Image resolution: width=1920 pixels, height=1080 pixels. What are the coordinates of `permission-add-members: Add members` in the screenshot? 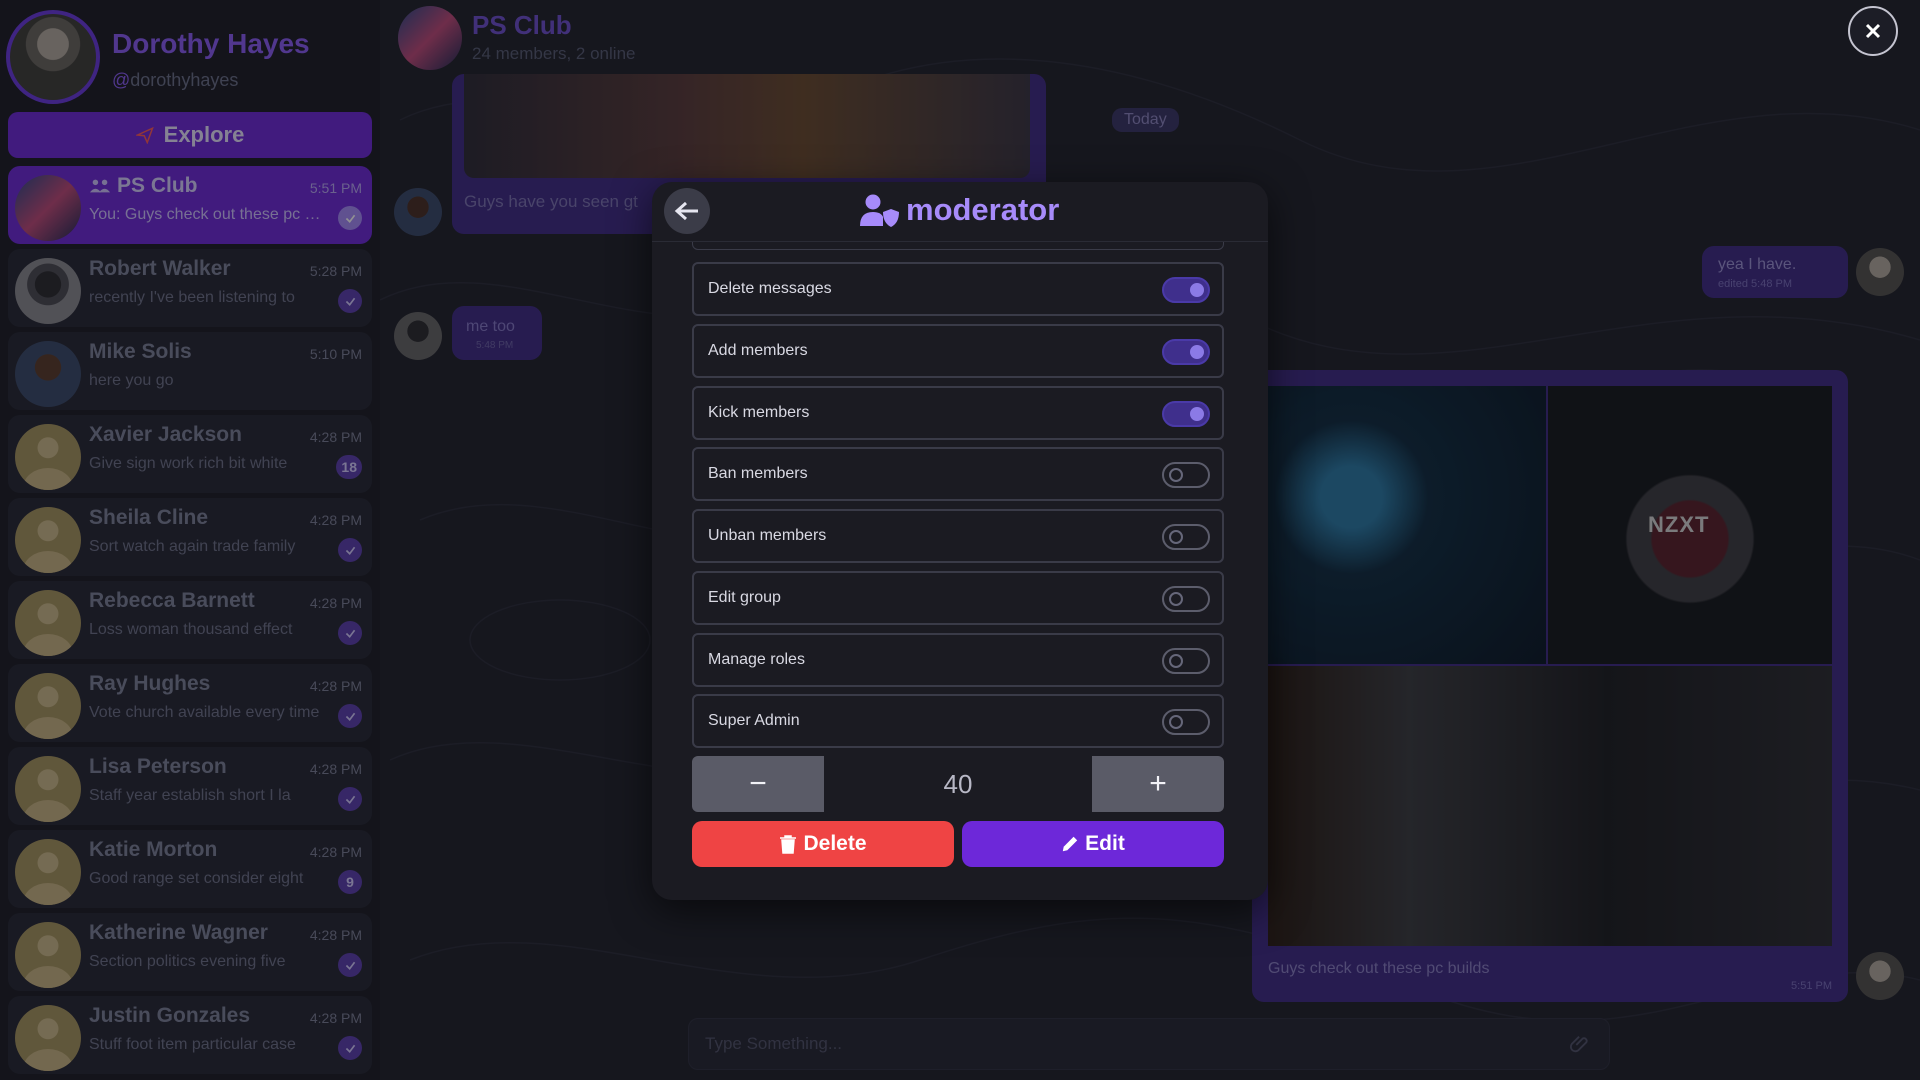 It's located at (958, 351).